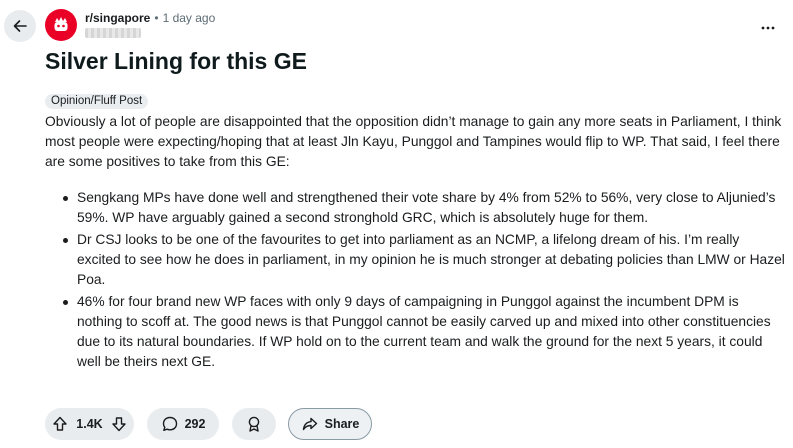 The image size is (793, 448). I want to click on vote-control: 1.4K, so click(89, 424).